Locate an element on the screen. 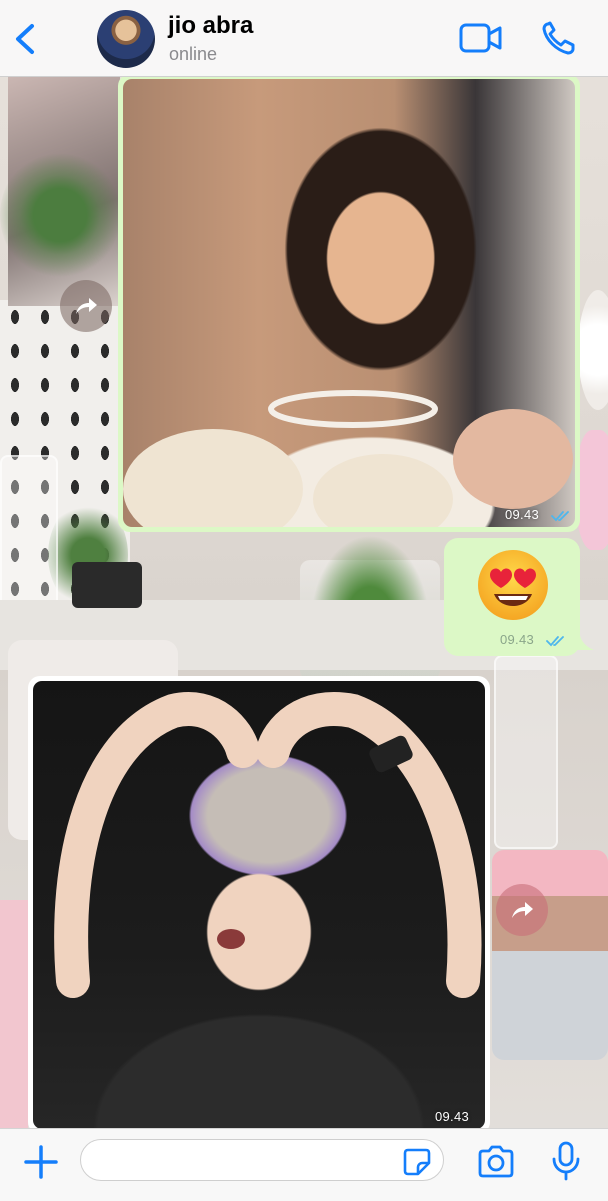  phone-icon is located at coordinates (558, 38).